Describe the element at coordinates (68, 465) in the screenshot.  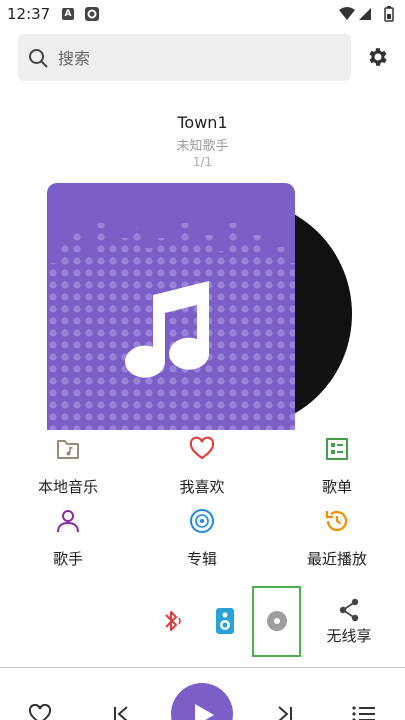
I see `menu-local-music: 本地音乐` at that location.